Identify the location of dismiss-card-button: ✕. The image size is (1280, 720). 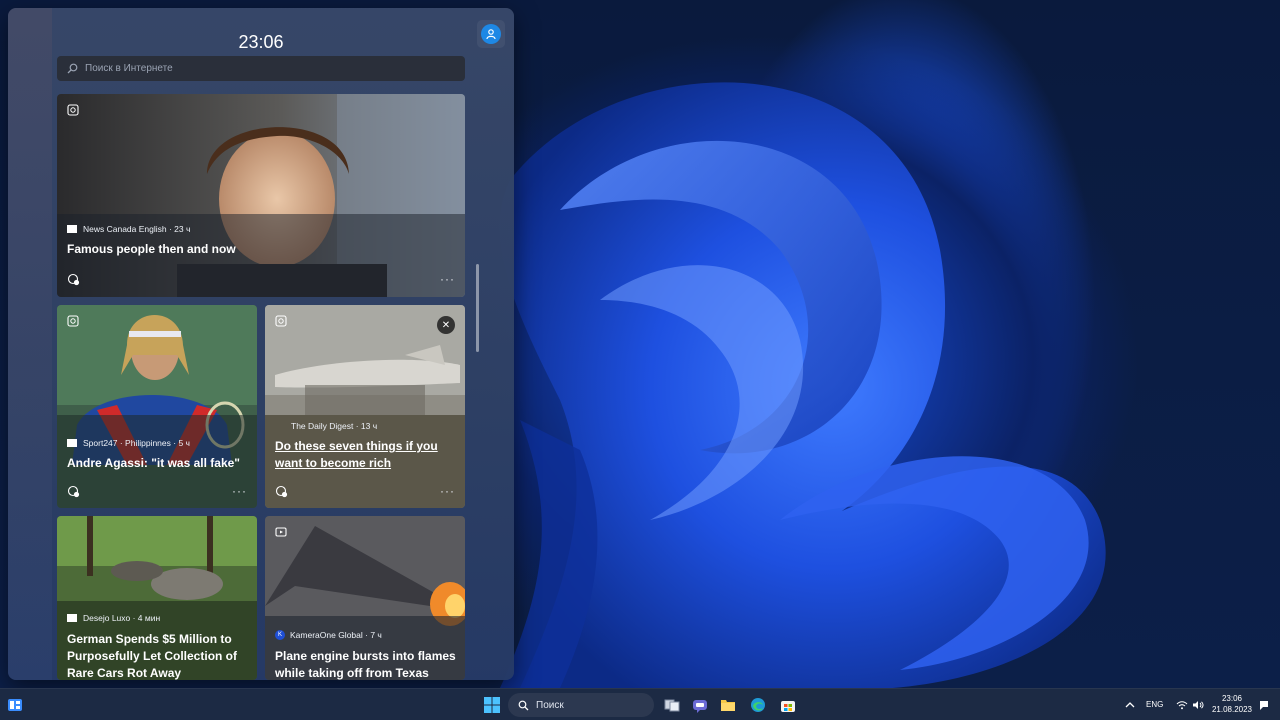
(446, 325).